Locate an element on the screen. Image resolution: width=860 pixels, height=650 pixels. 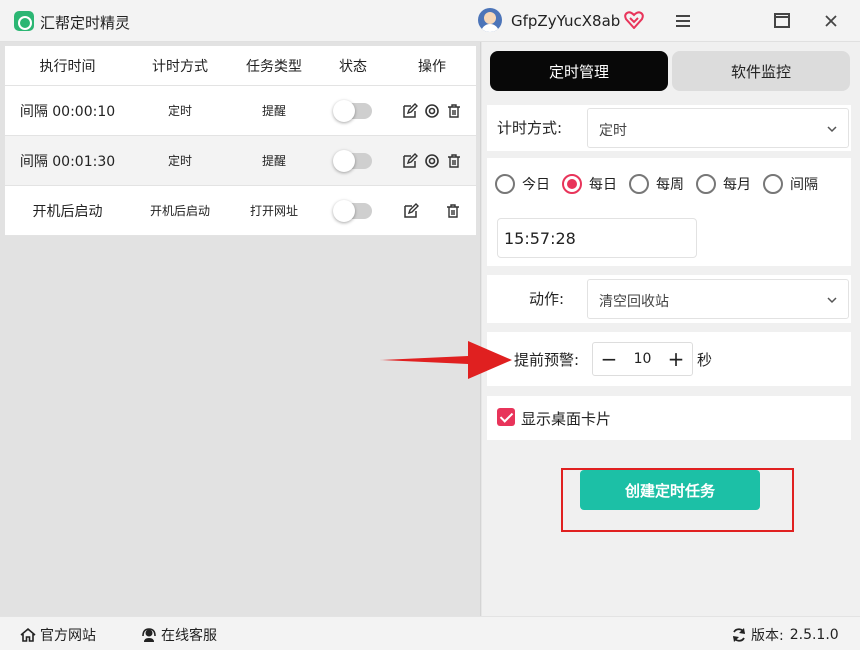
desktop-card-row: 显示桌面卡片 is located at coordinates (669, 418).